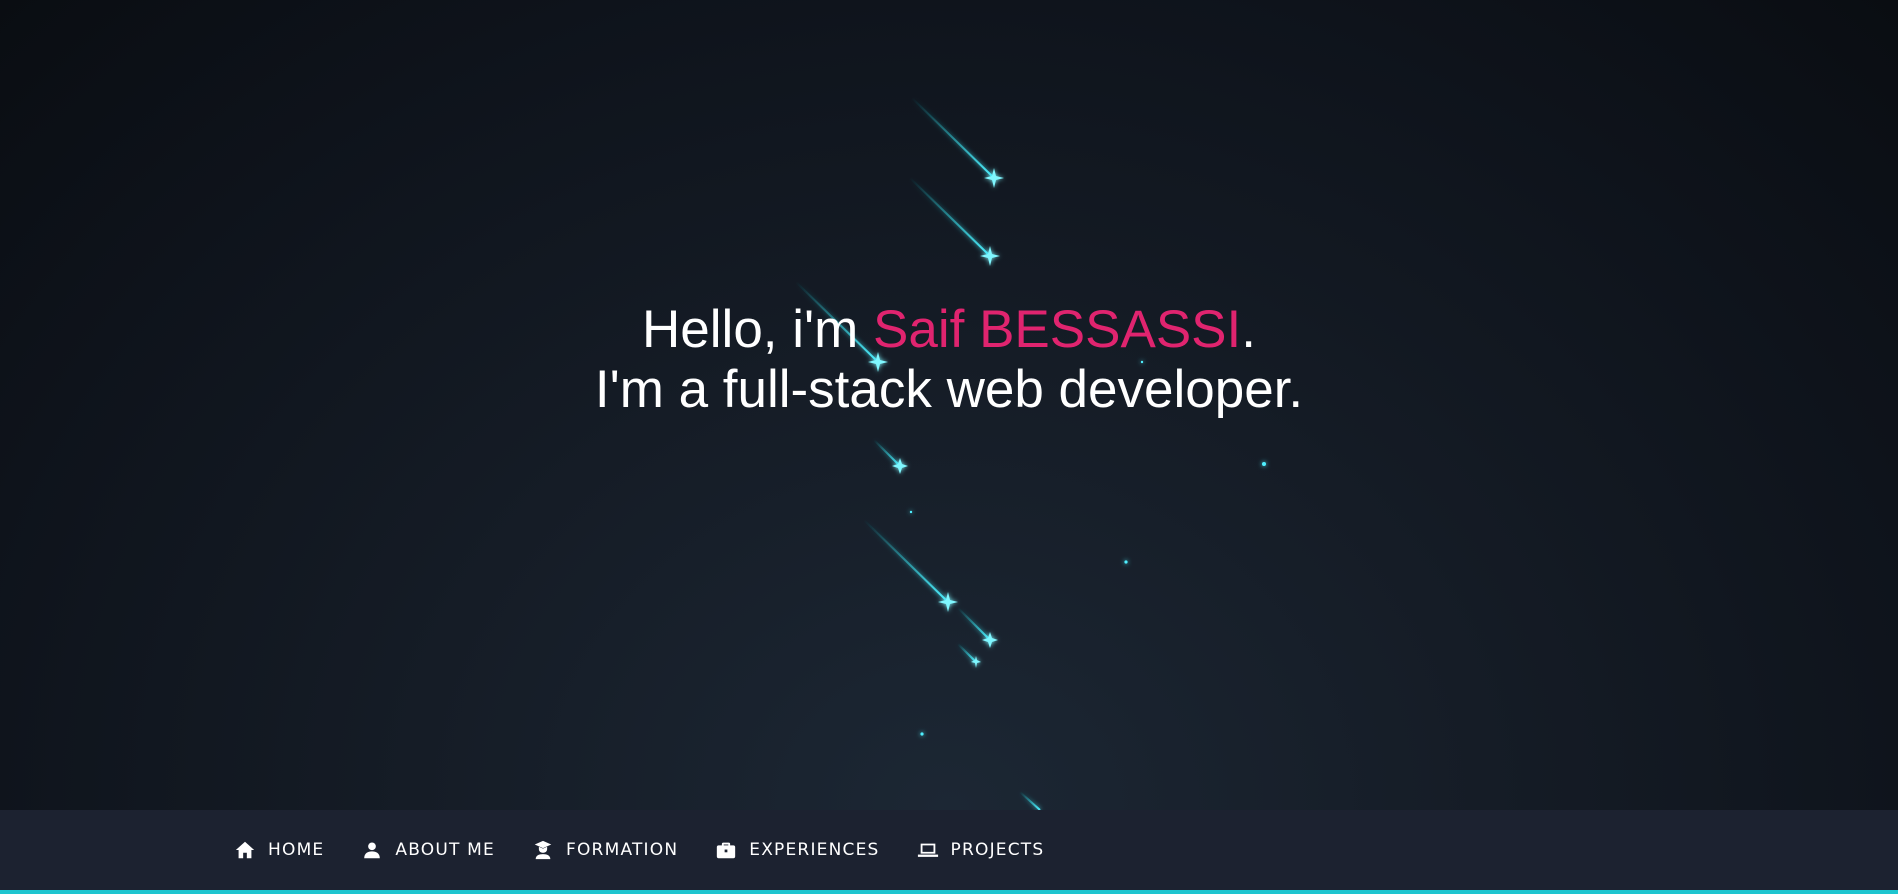 The height and width of the screenshot is (894, 1898). I want to click on home-icon, so click(245, 850).